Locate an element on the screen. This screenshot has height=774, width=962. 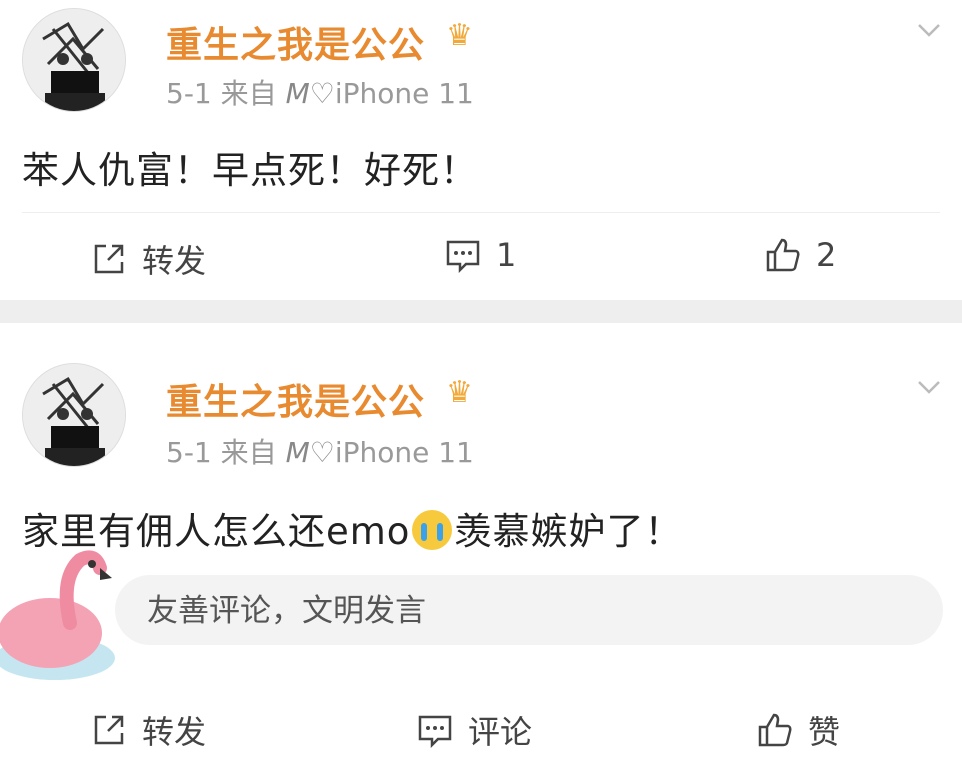
like-button: 2 is located at coordinates (800, 255).